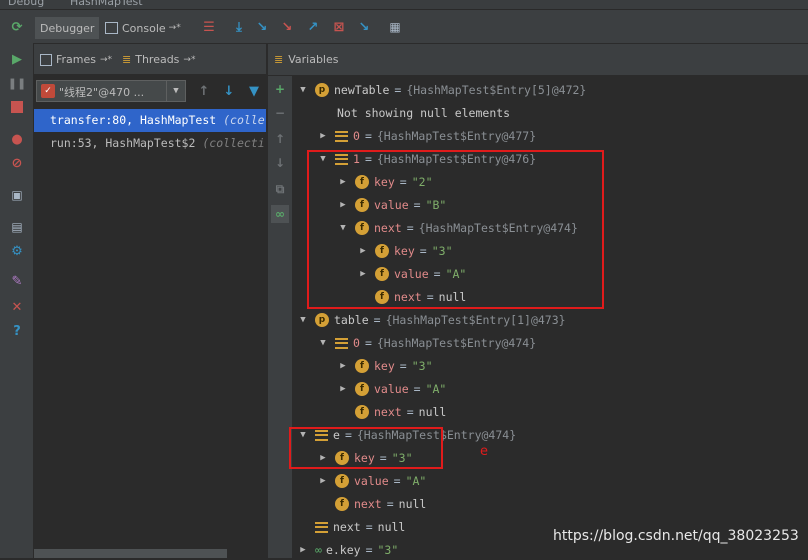  I want to click on variables-toolbar: + − ↑ ↓ ⧉ ∞, so click(280, 317).